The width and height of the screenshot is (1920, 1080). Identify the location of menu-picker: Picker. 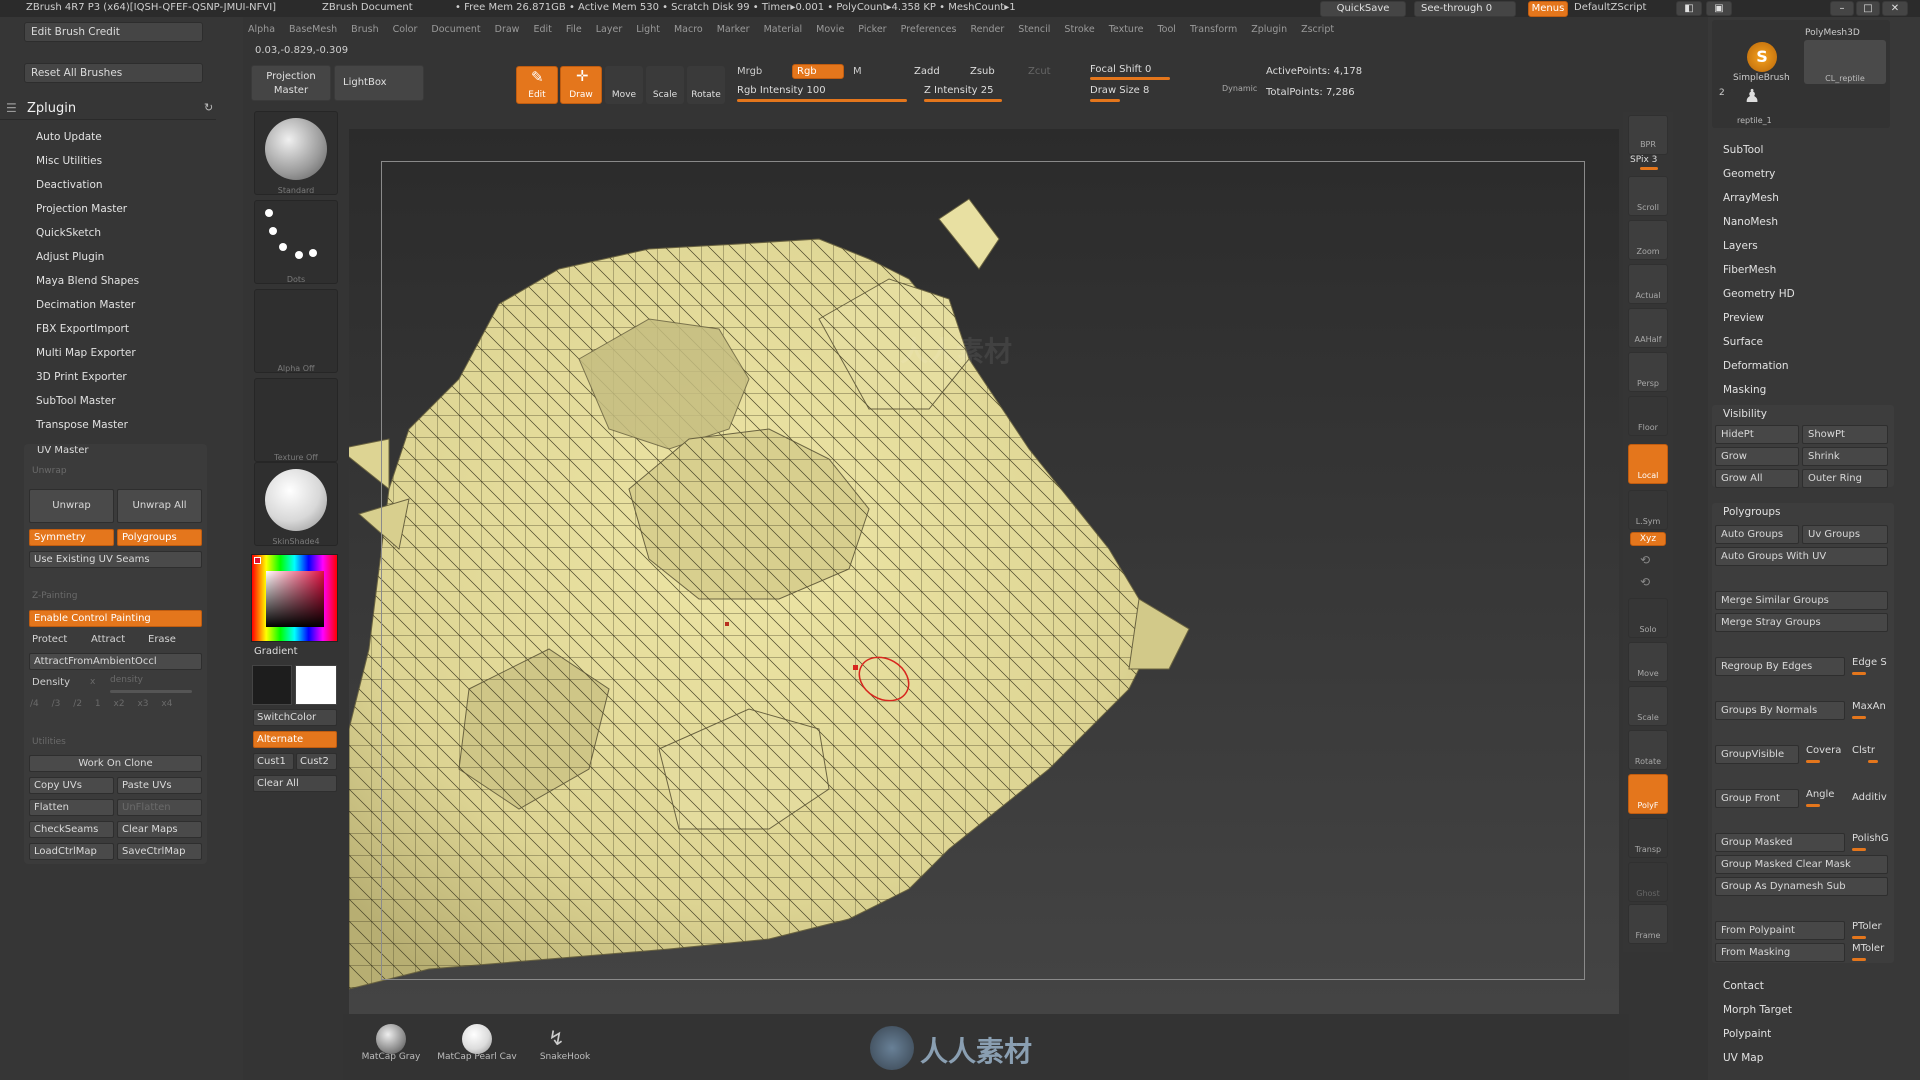
(872, 29).